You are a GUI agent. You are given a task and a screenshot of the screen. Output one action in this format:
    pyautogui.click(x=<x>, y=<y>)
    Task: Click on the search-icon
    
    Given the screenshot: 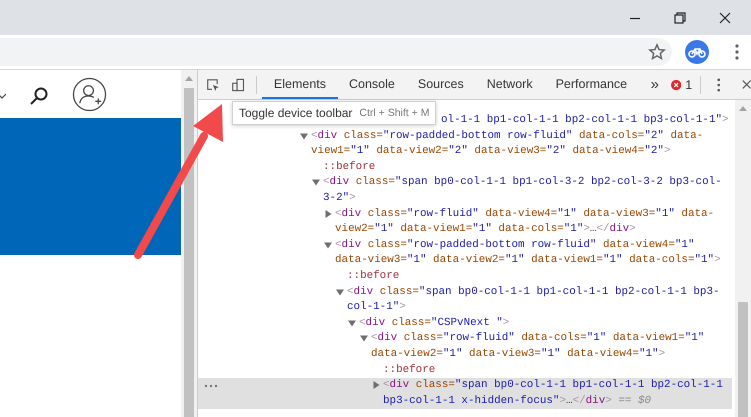 What is the action you would take?
    pyautogui.click(x=39, y=96)
    